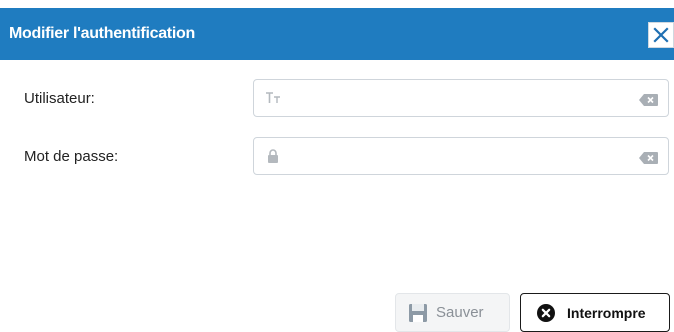 This screenshot has width=674, height=332. Describe the element at coordinates (606, 312) in the screenshot. I see `abort-label: Interrompre` at that location.